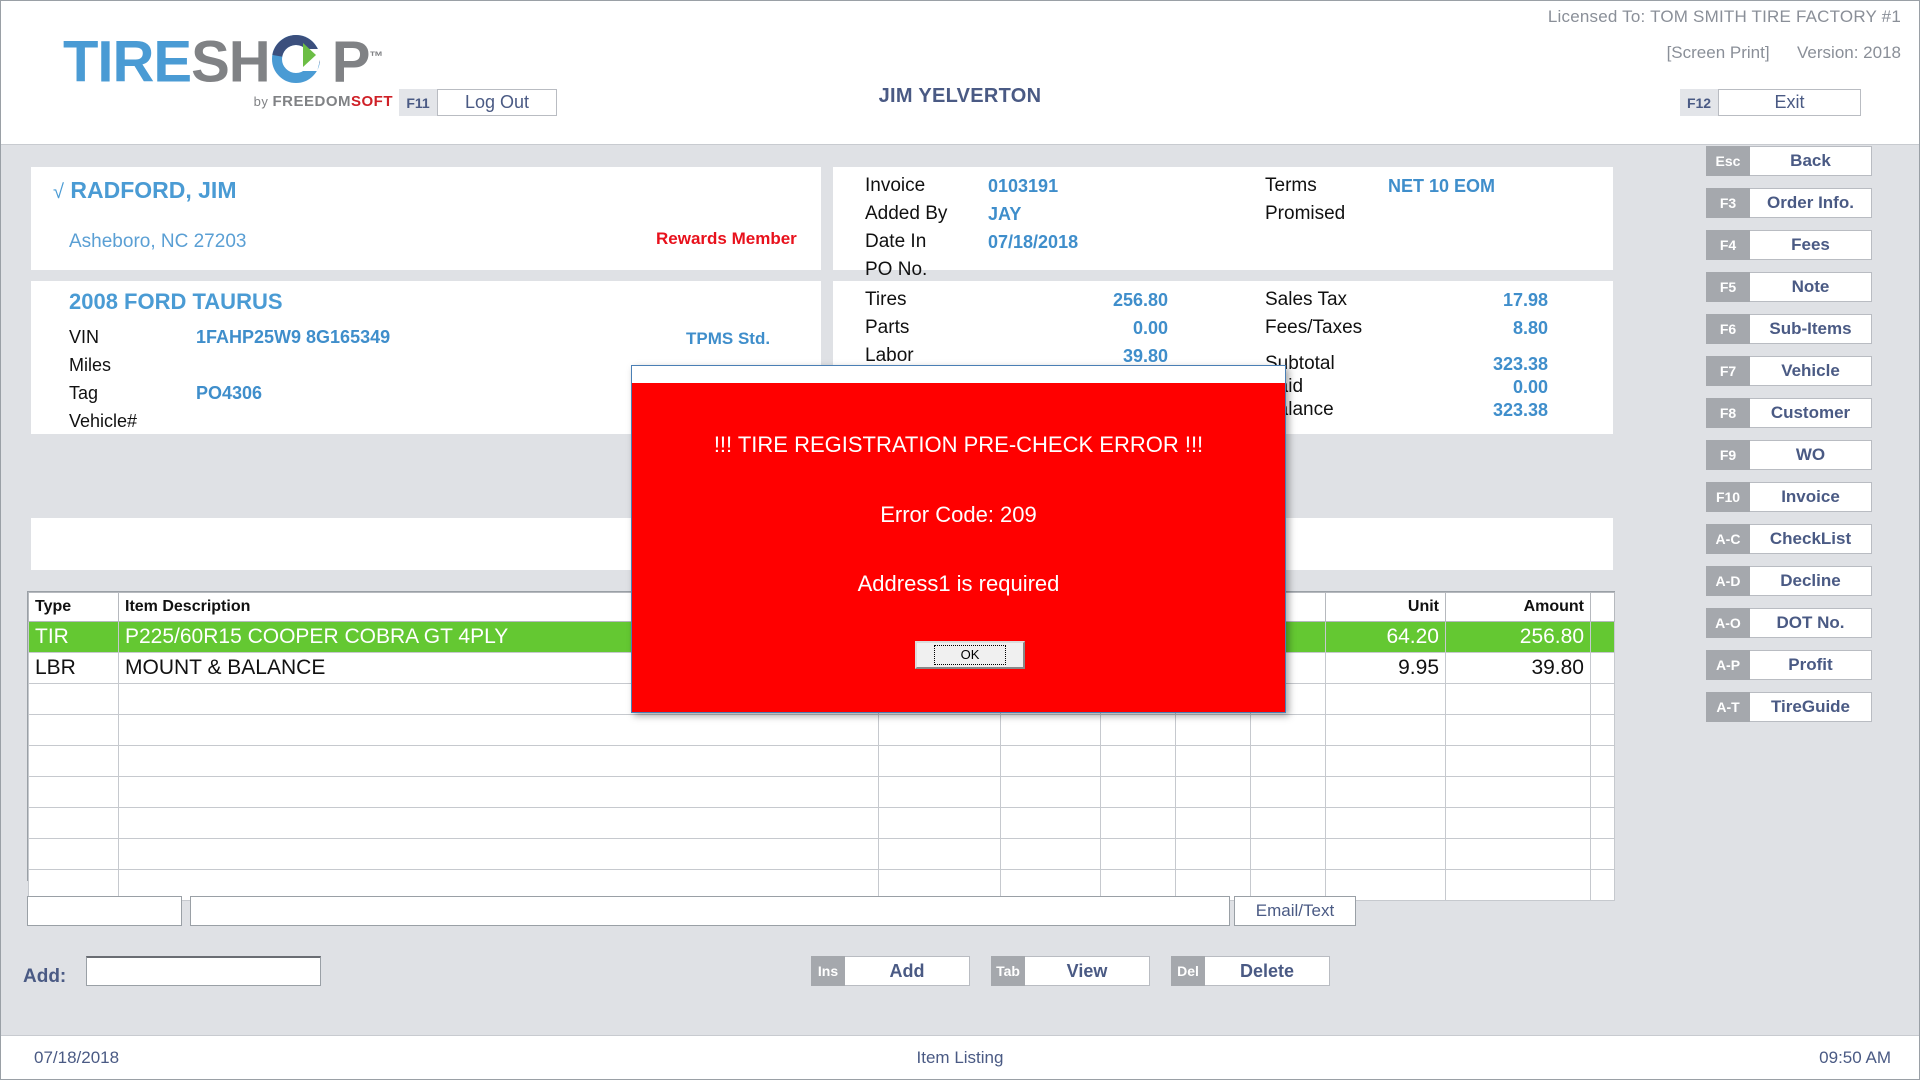  Describe the element at coordinates (1789, 455) in the screenshot. I see `sidebar-button-wo: F9 WO` at that location.